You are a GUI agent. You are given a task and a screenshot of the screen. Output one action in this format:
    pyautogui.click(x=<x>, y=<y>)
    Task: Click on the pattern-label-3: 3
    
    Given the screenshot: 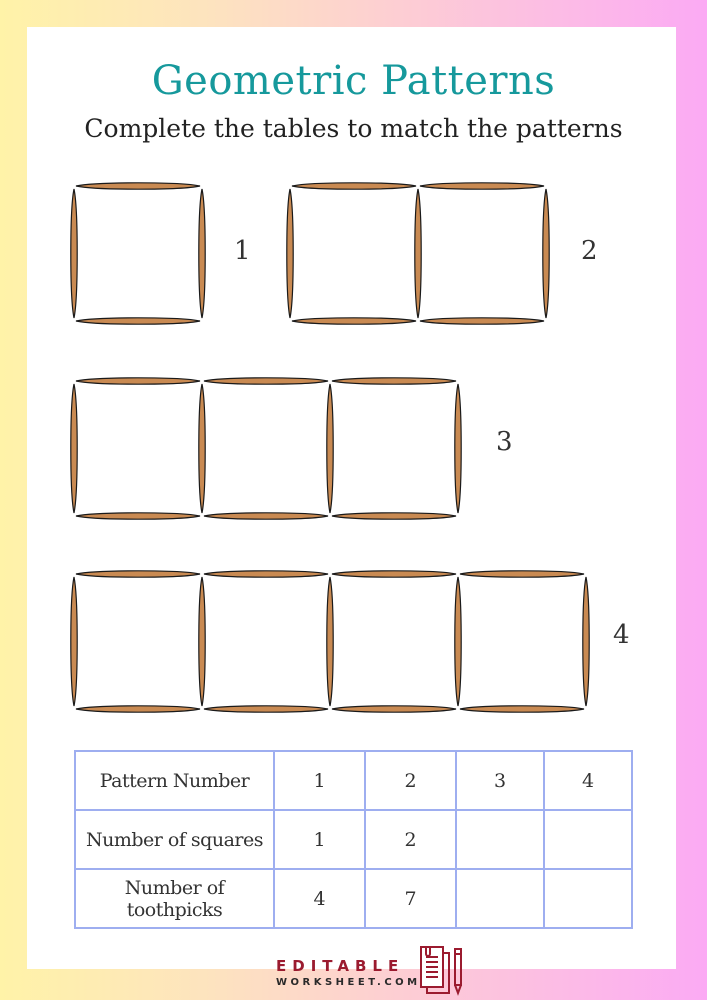 What is the action you would take?
    pyautogui.click(x=504, y=442)
    